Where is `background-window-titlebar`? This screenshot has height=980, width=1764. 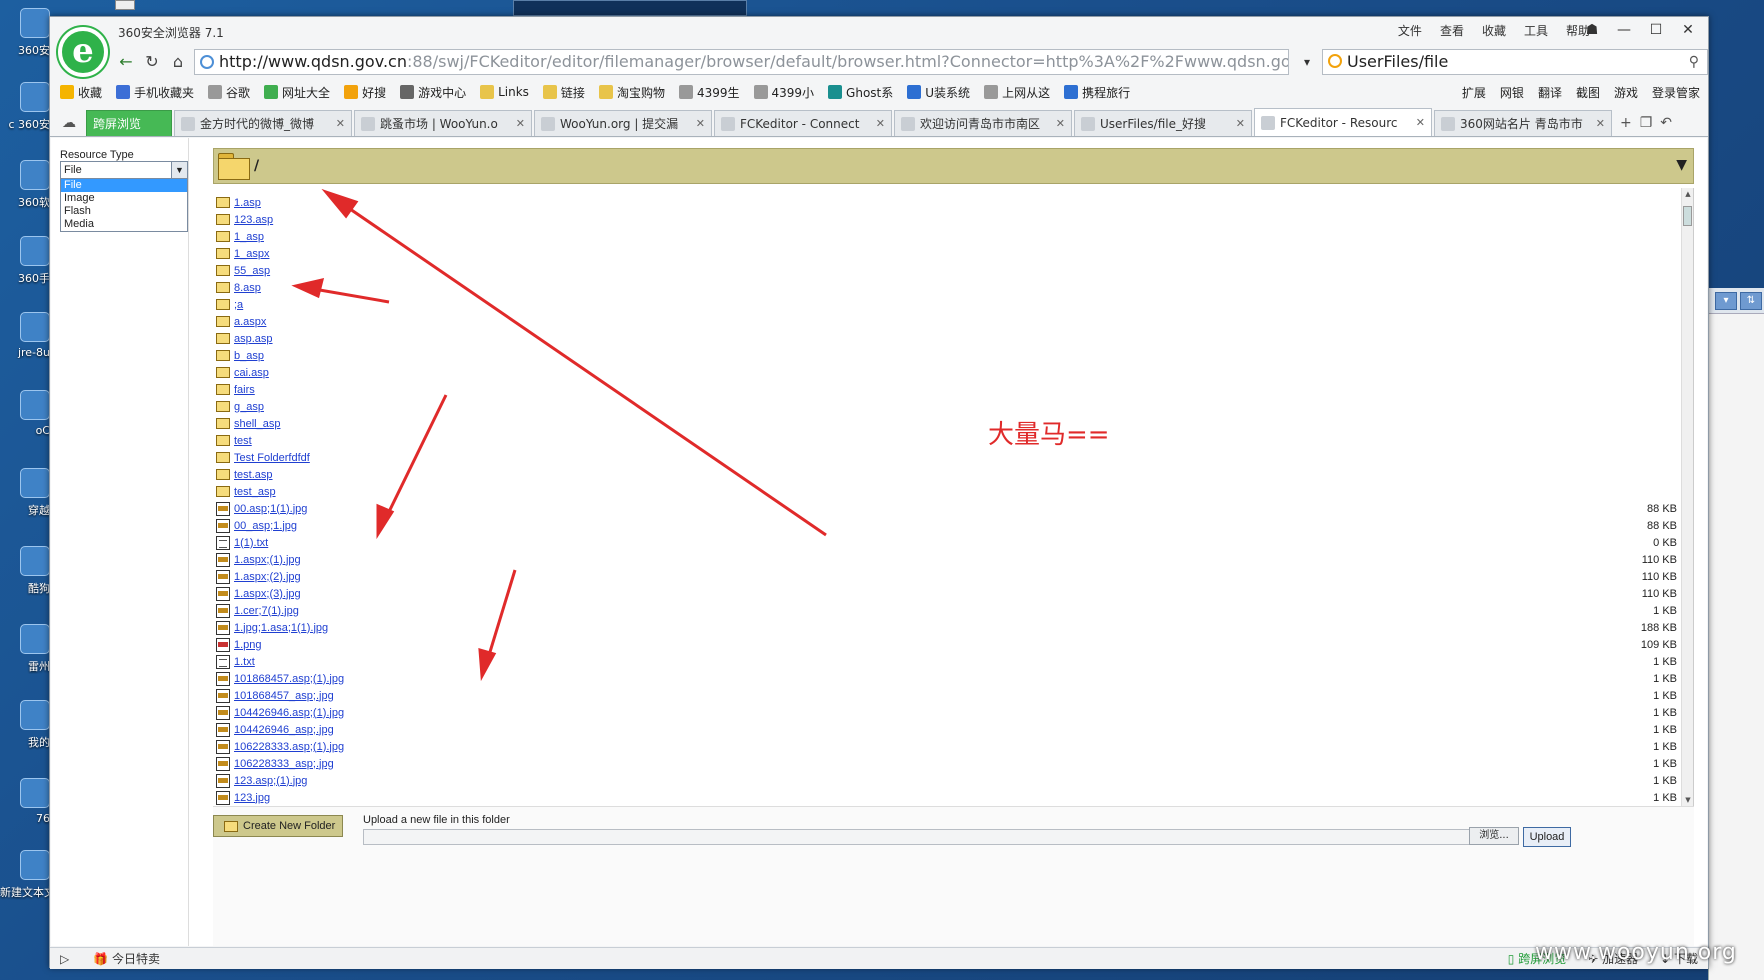
background-window-titlebar is located at coordinates (630, 8).